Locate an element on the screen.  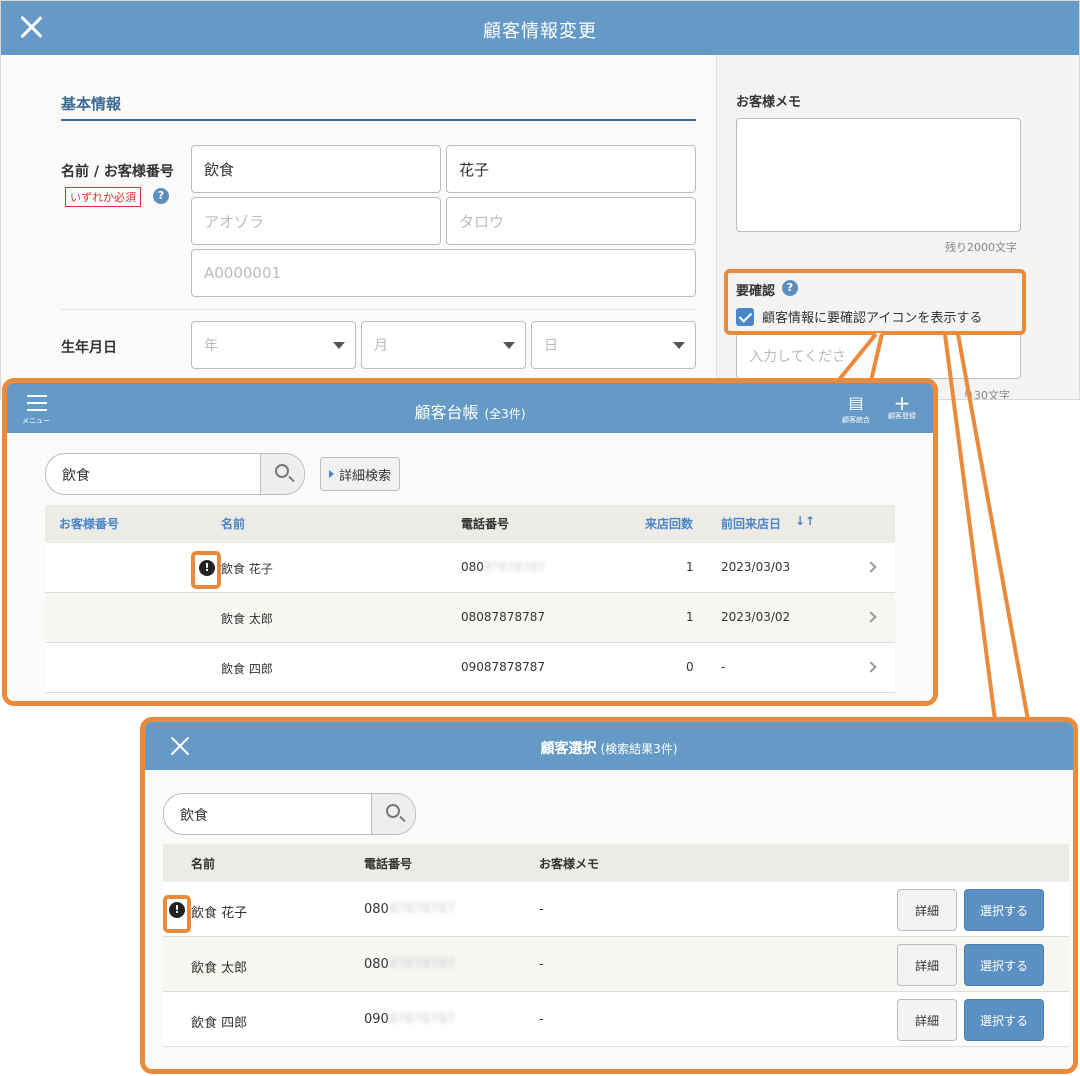
required-badge: いずれか必須 is located at coordinates (103, 197).